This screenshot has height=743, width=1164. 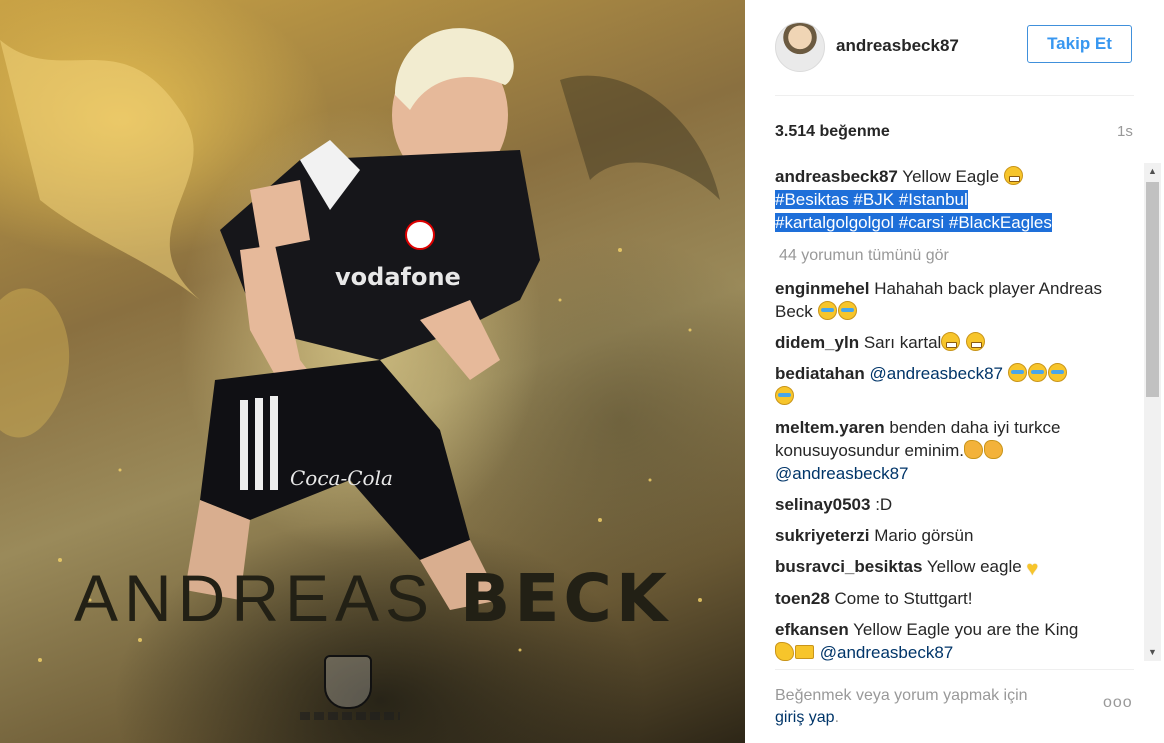 I want to click on overlay-last-name: BECK, so click(x=566, y=598).